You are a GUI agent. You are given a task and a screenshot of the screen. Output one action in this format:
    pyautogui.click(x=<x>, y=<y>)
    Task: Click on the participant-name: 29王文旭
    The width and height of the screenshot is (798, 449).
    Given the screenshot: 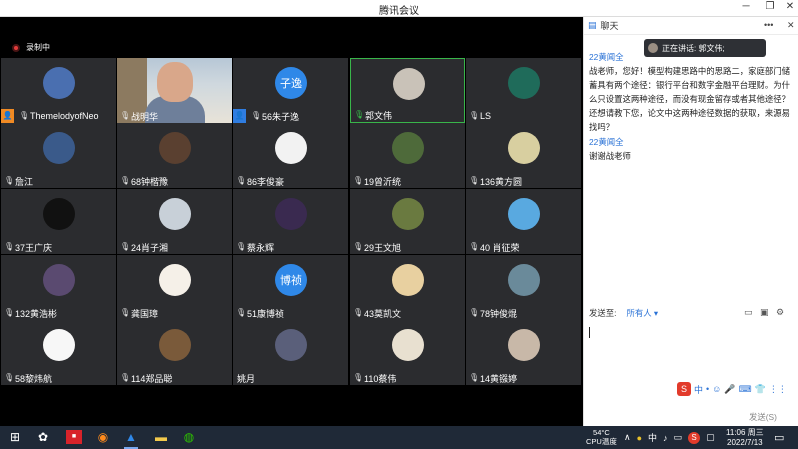 What is the action you would take?
    pyautogui.click(x=383, y=247)
    